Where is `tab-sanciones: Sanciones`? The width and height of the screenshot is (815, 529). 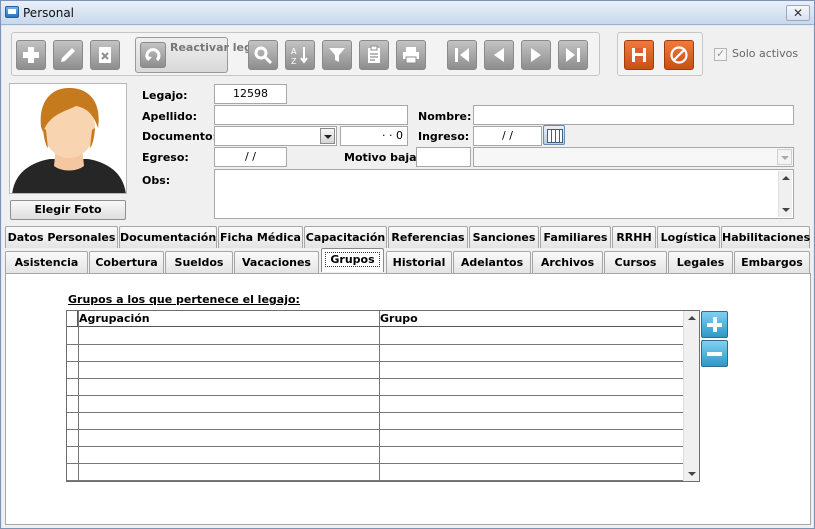 tab-sanciones: Sanciones is located at coordinates (504, 237).